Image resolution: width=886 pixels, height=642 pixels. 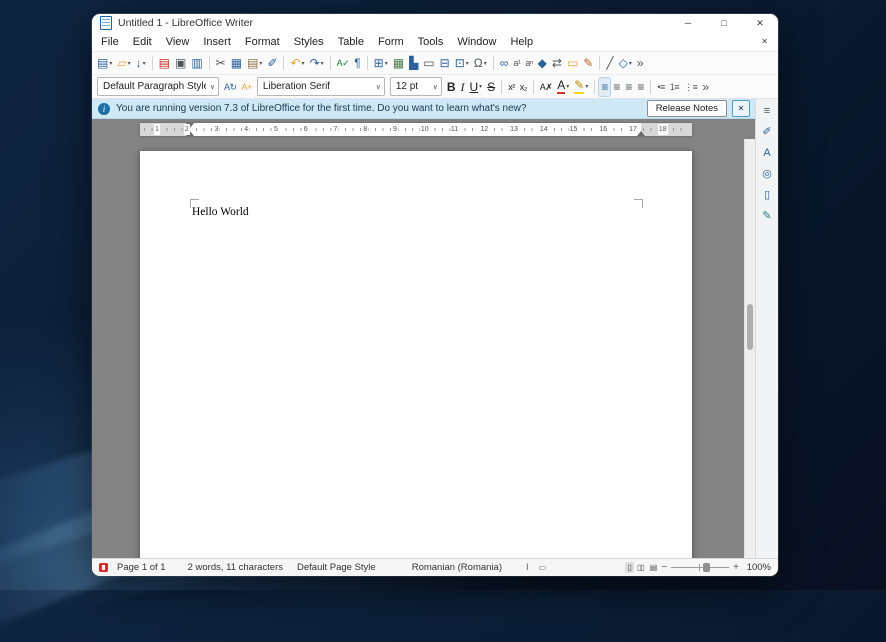 I want to click on paste-button: ▤ ▾, so click(x=254, y=63).